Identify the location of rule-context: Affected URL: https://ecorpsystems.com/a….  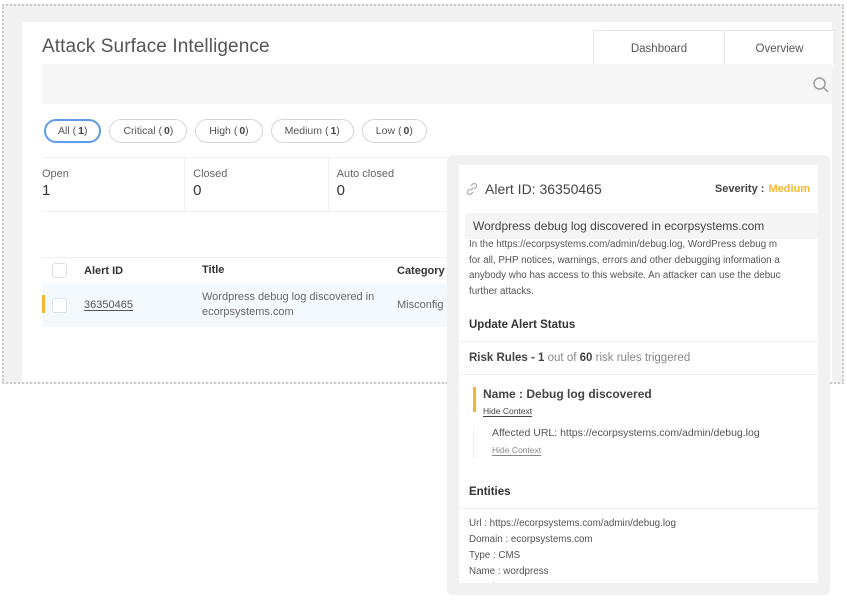
(645, 442).